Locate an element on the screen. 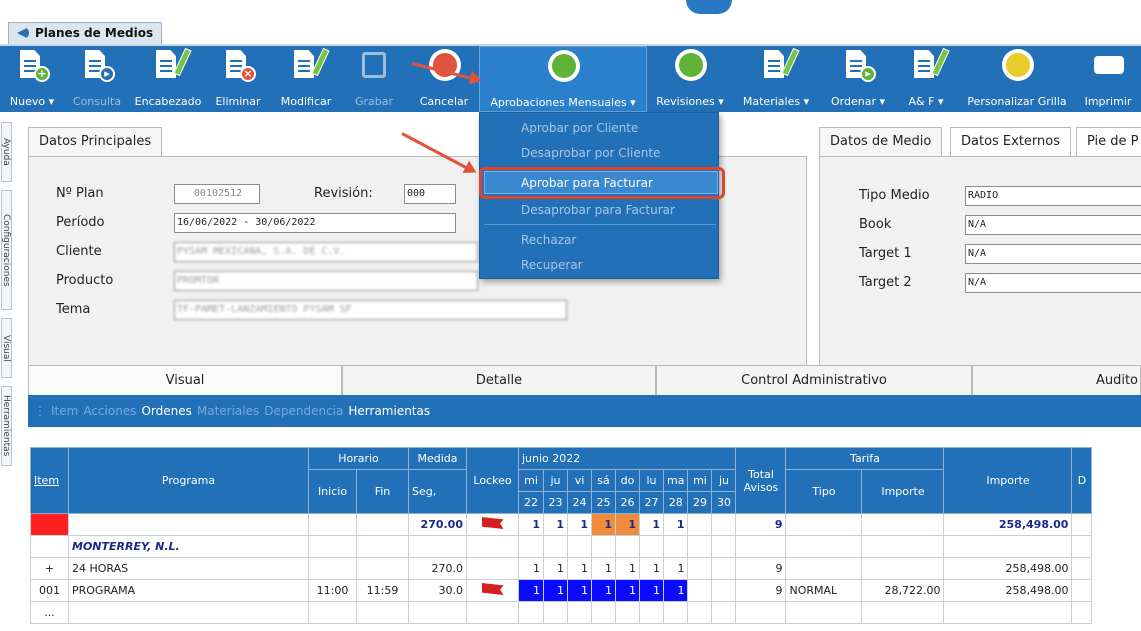  consulta-button: ▸ Consulta is located at coordinates (97, 79).